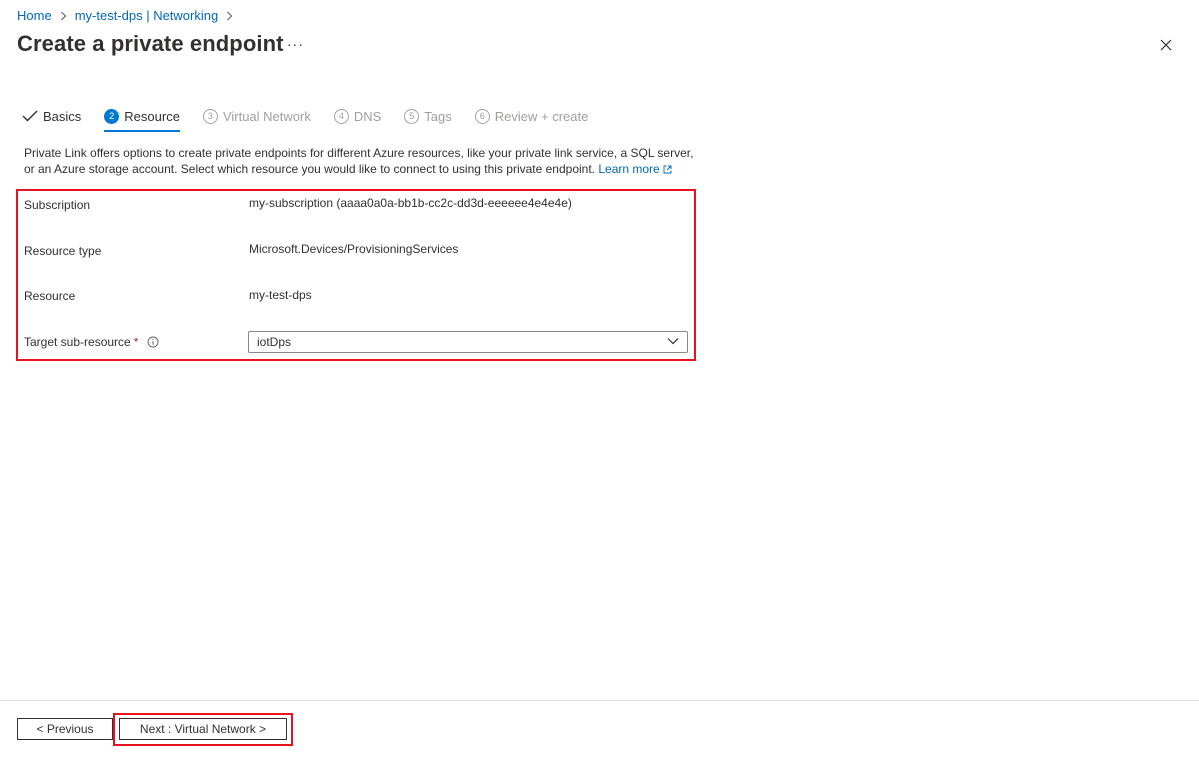 The width and height of the screenshot is (1199, 763). I want to click on previous-button: < Previous, so click(65, 729).